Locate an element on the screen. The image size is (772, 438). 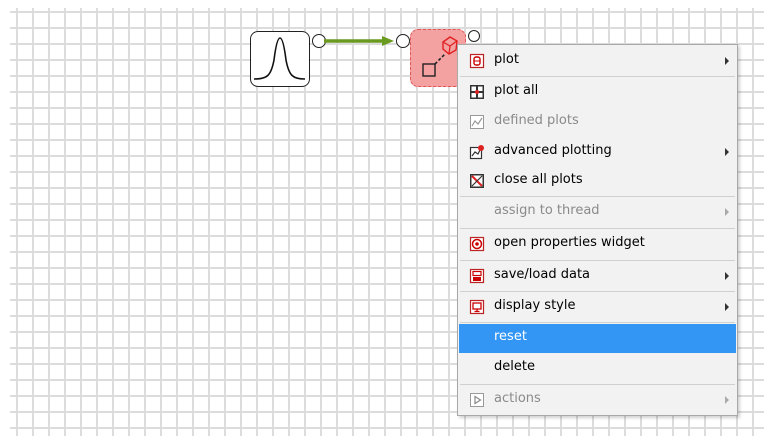
menu-item-delete: delete is located at coordinates (597, 368).